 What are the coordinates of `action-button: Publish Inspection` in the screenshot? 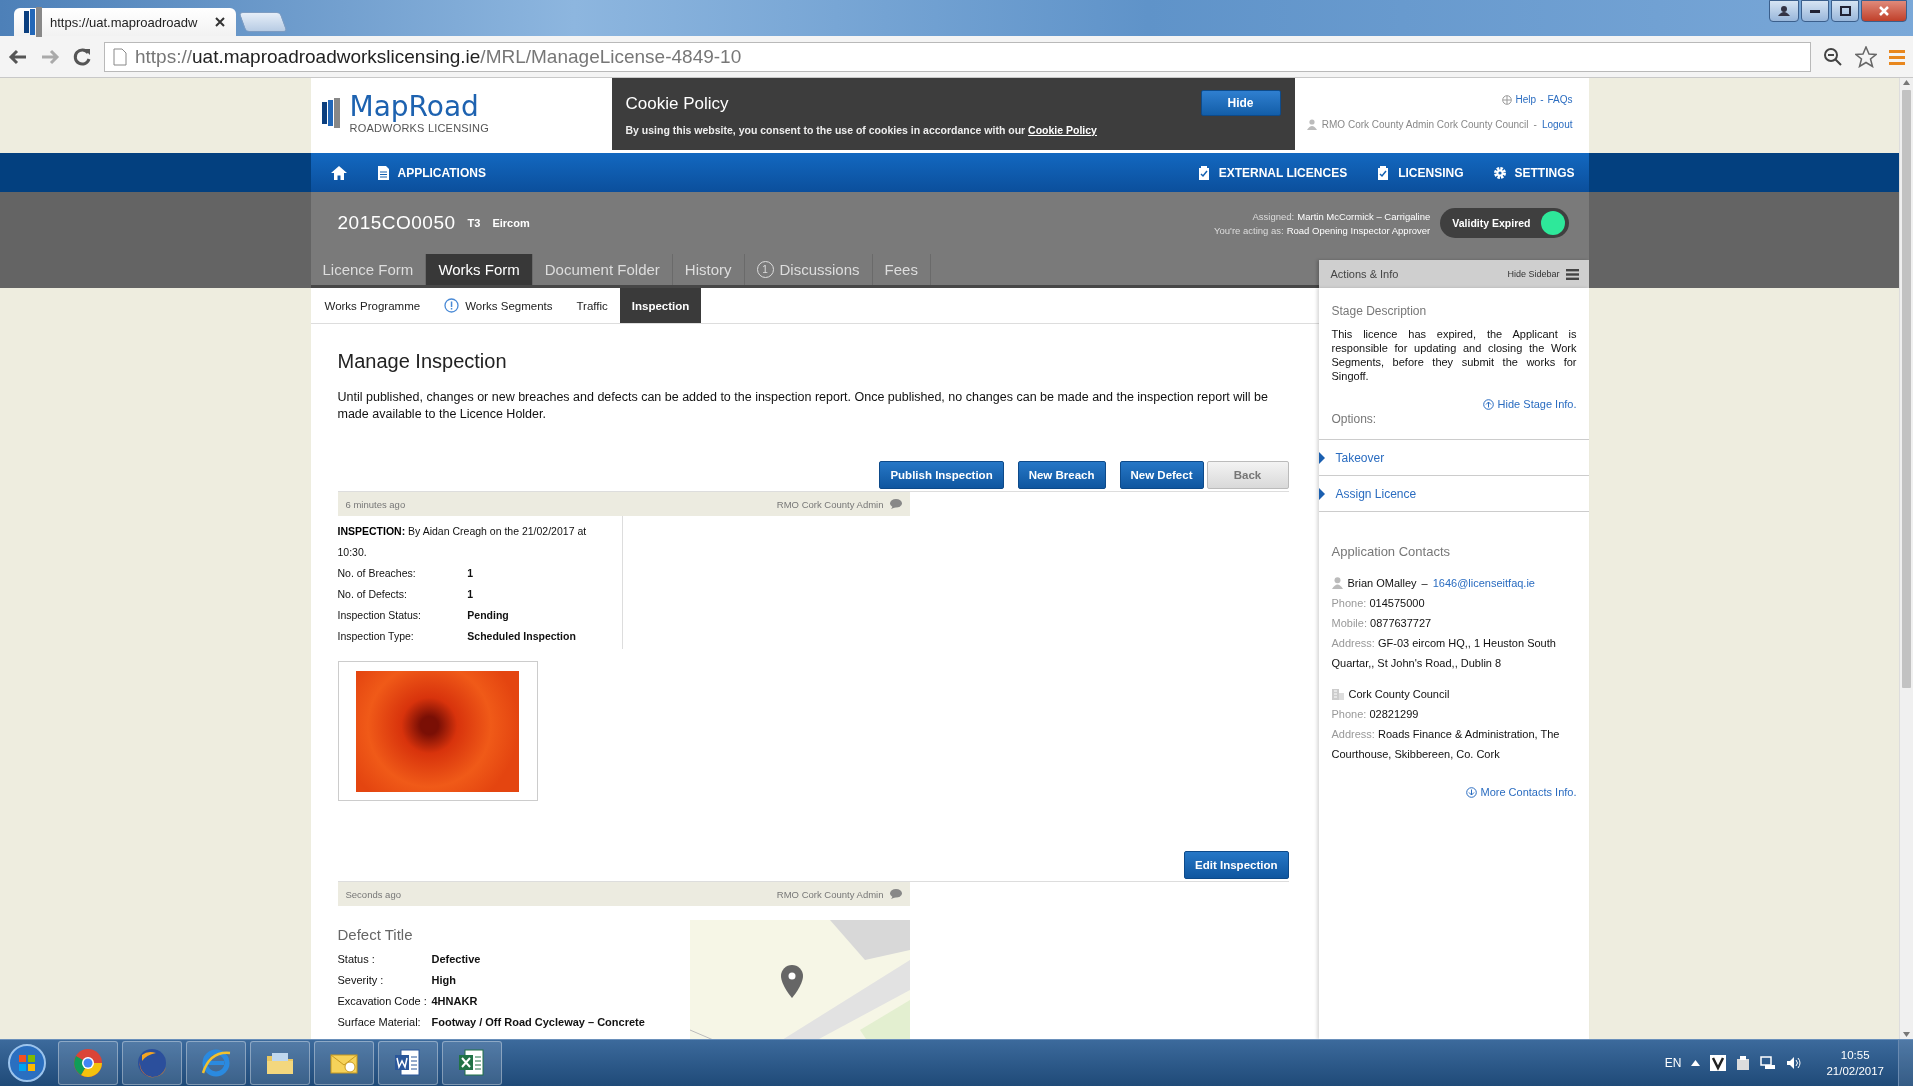 It's located at (941, 475).